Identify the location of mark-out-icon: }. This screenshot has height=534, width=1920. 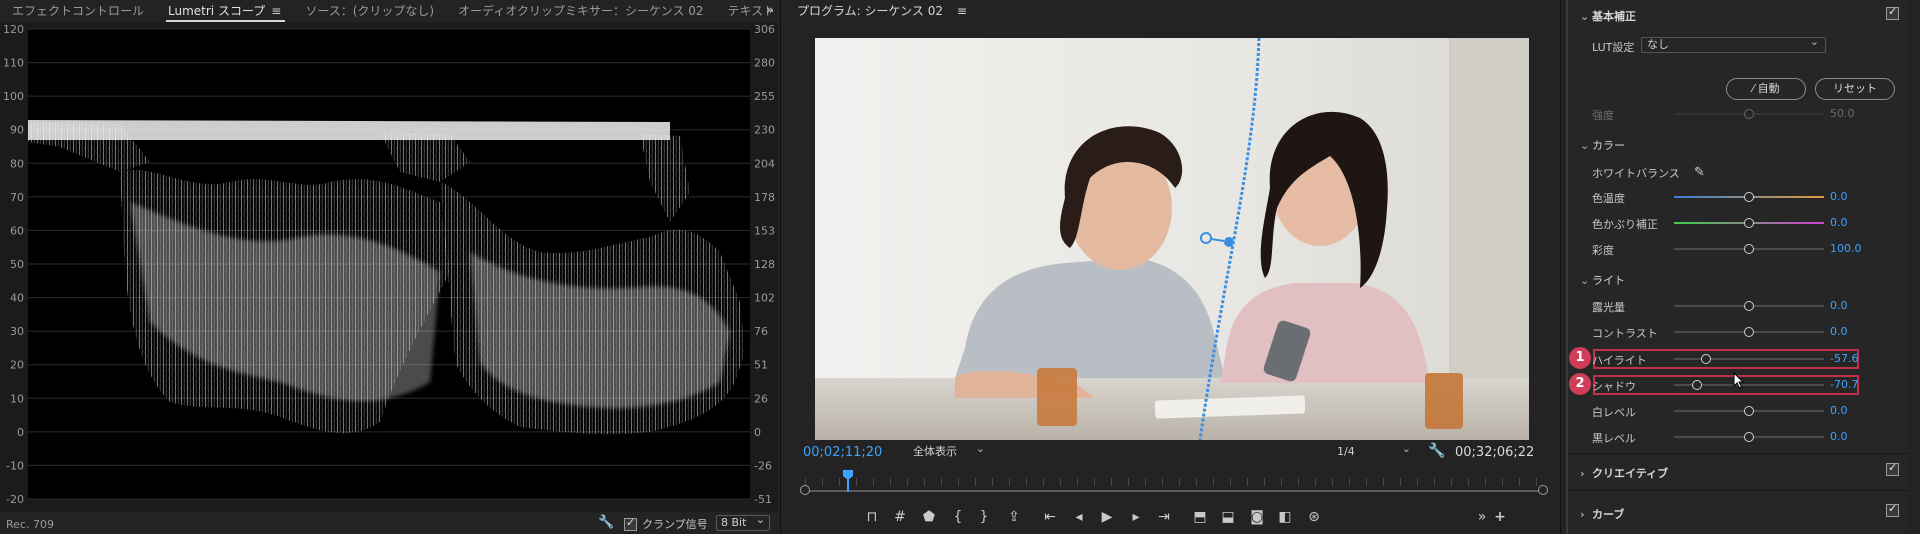
(984, 517).